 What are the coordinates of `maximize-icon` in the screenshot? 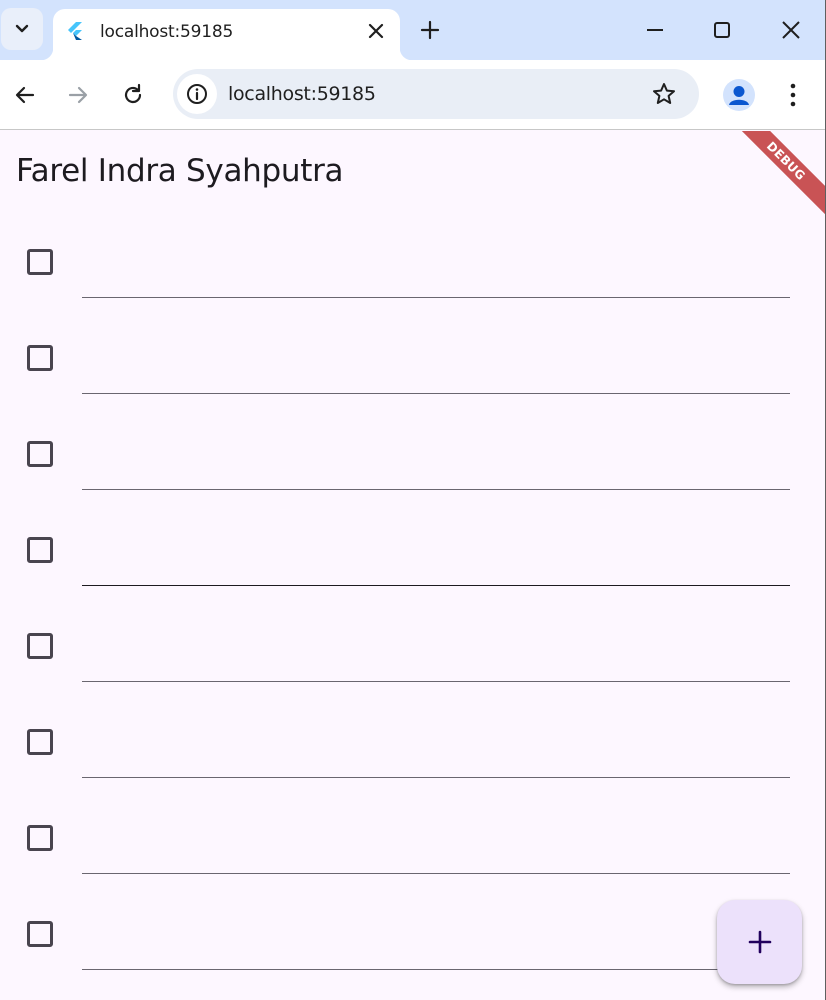 It's located at (722, 30).